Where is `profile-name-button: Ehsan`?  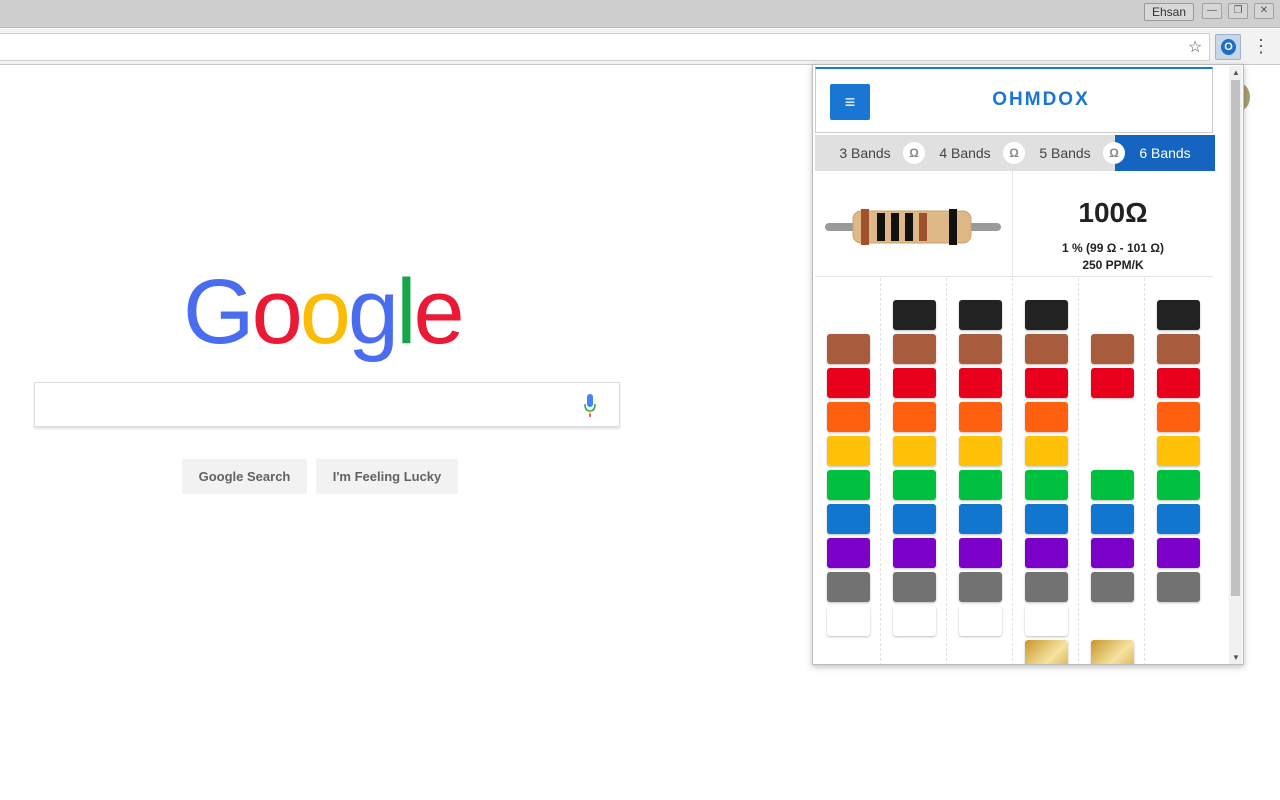 profile-name-button: Ehsan is located at coordinates (1169, 12).